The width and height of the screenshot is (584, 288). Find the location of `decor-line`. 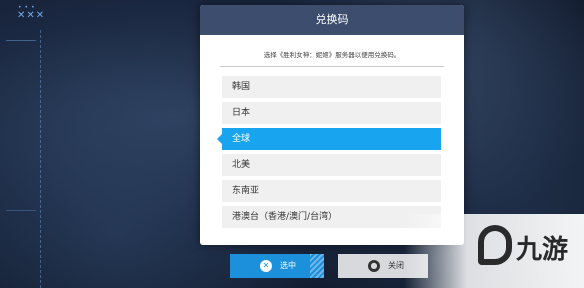

decor-line is located at coordinates (23, 159).